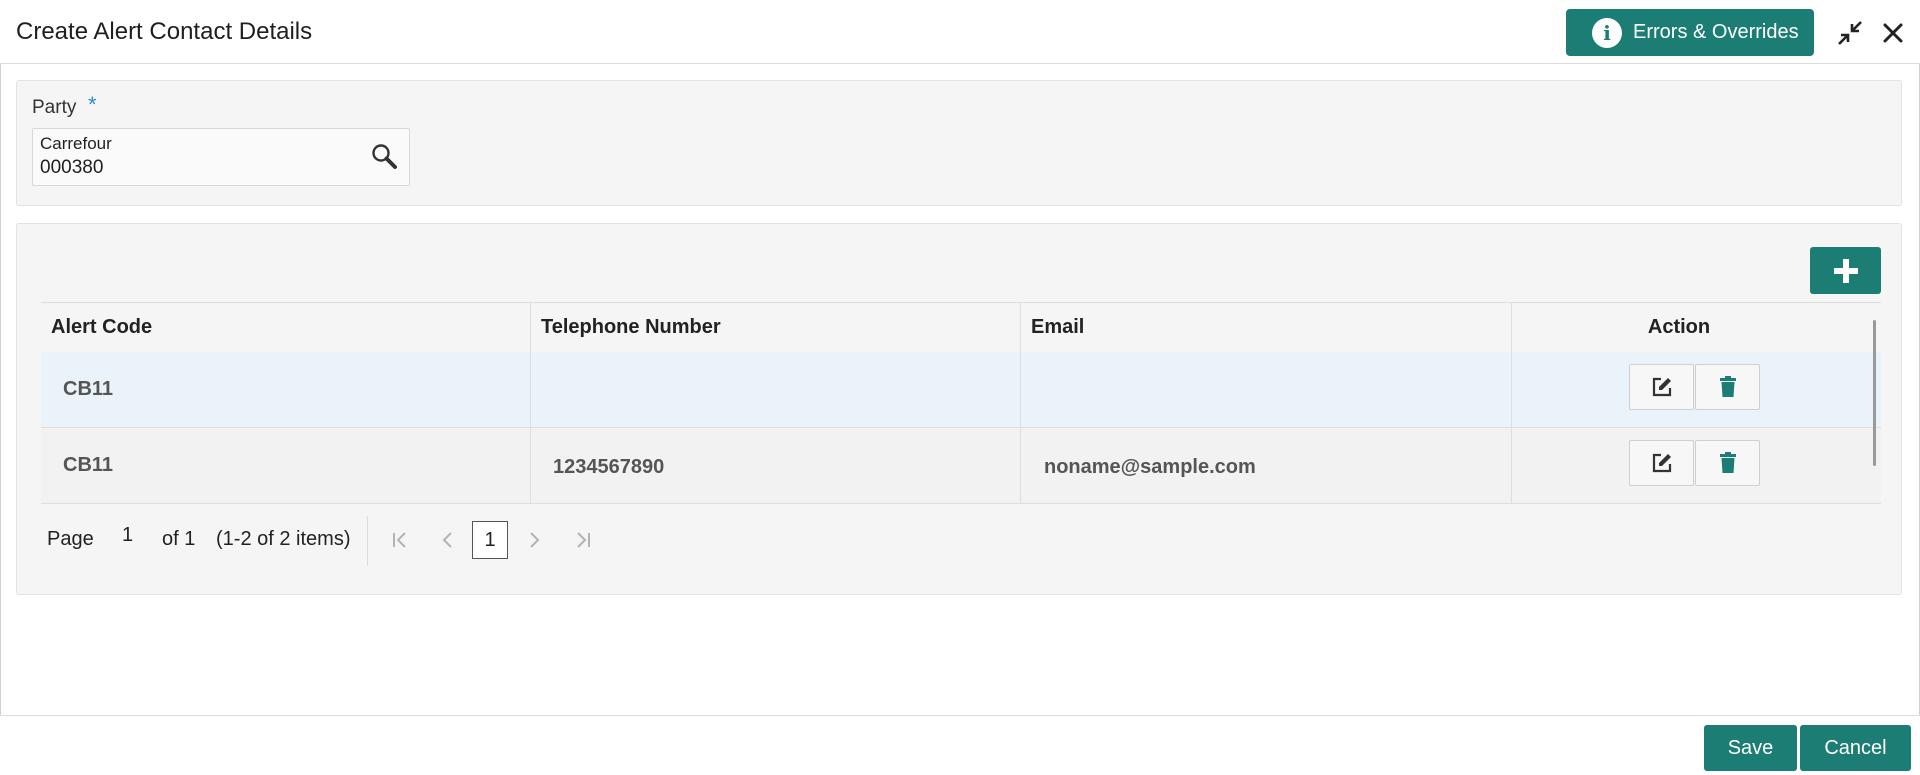 The height and width of the screenshot is (775, 1920). Describe the element at coordinates (127, 535) in the screenshot. I see `page-number-input: 1` at that location.